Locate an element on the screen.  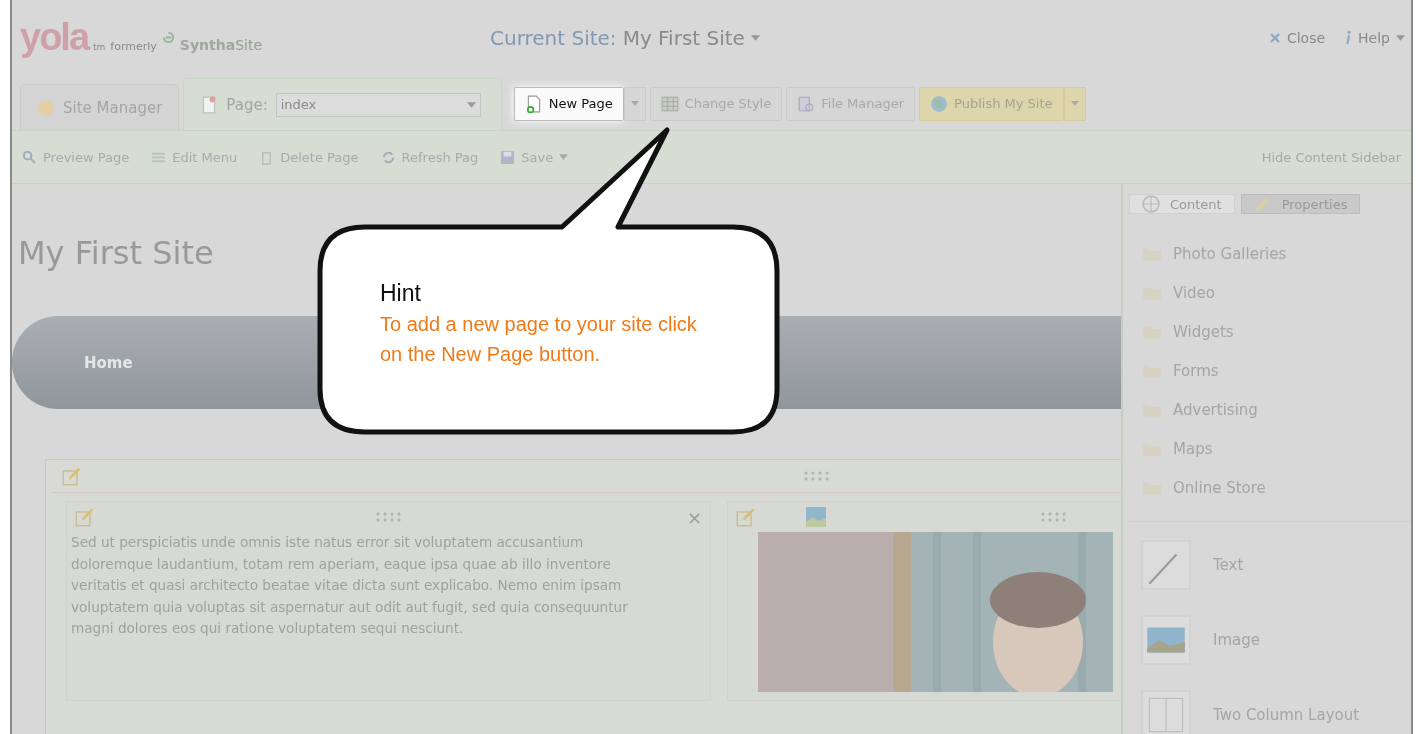
hint-text: To add a new page to your site click on the New Page button. is located at coordinates (539, 339).